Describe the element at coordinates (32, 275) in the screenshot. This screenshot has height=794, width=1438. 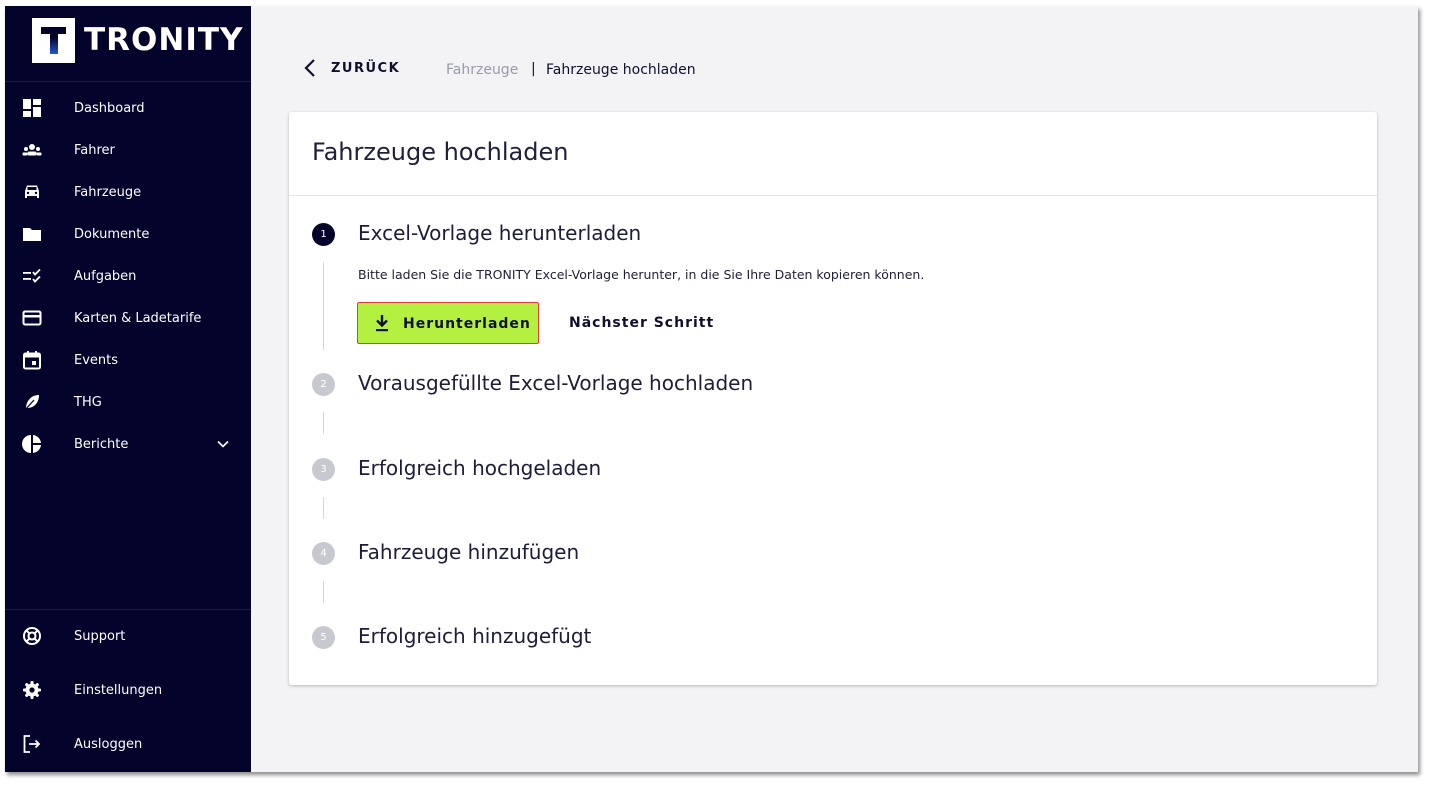
I see `checklist-icon` at that location.